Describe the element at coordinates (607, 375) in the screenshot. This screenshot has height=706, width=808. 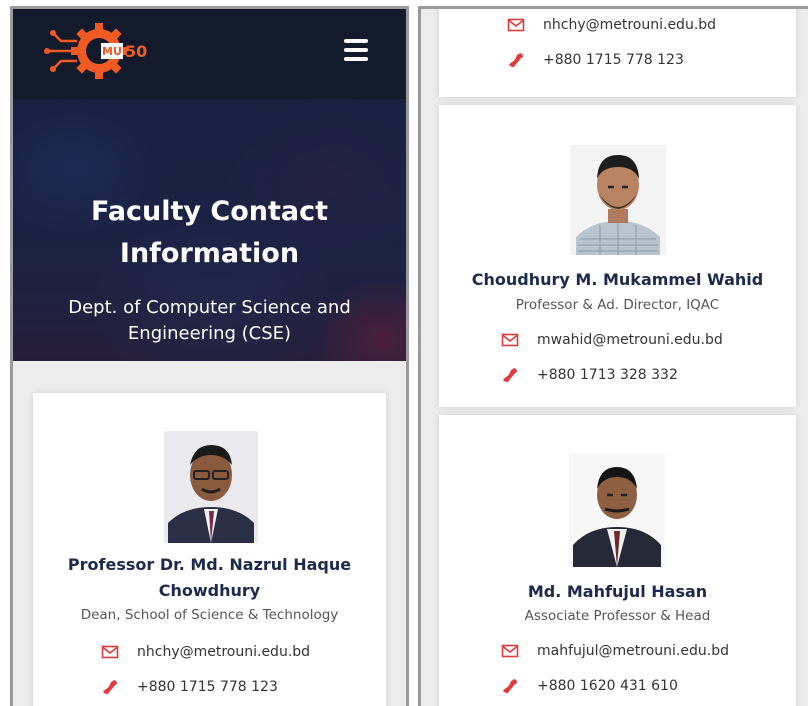
I see `phone-number: +880 1713 328 332` at that location.